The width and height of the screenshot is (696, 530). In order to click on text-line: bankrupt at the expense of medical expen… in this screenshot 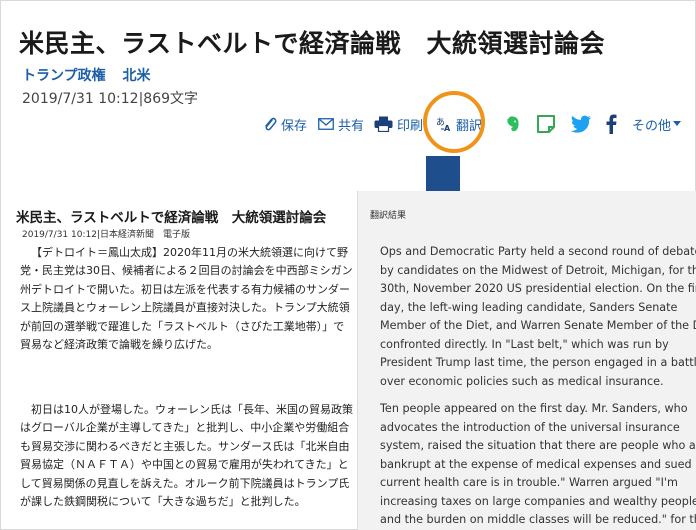, I will do `click(538, 464)`.